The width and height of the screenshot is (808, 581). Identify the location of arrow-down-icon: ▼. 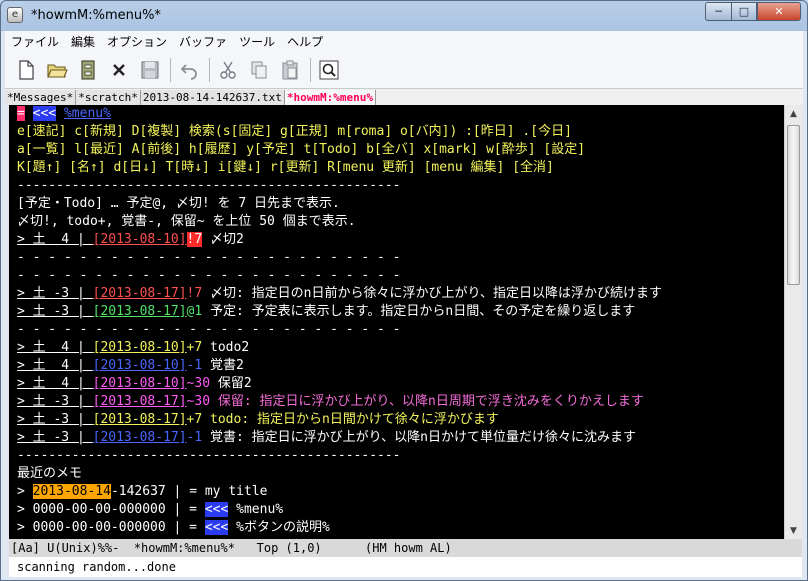
(793, 530).